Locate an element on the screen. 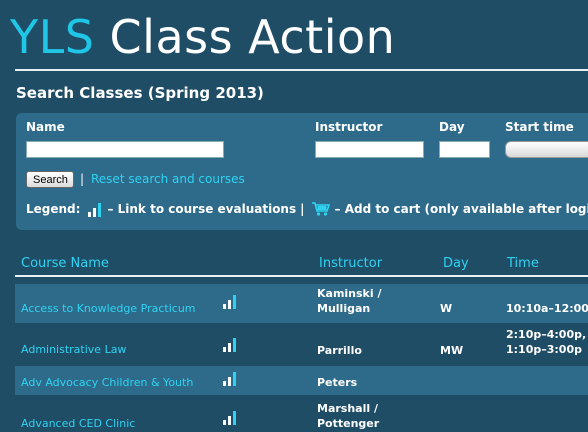 The height and width of the screenshot is (432, 588). time-value: 2:10p–4:00p, is located at coordinates (546, 334).